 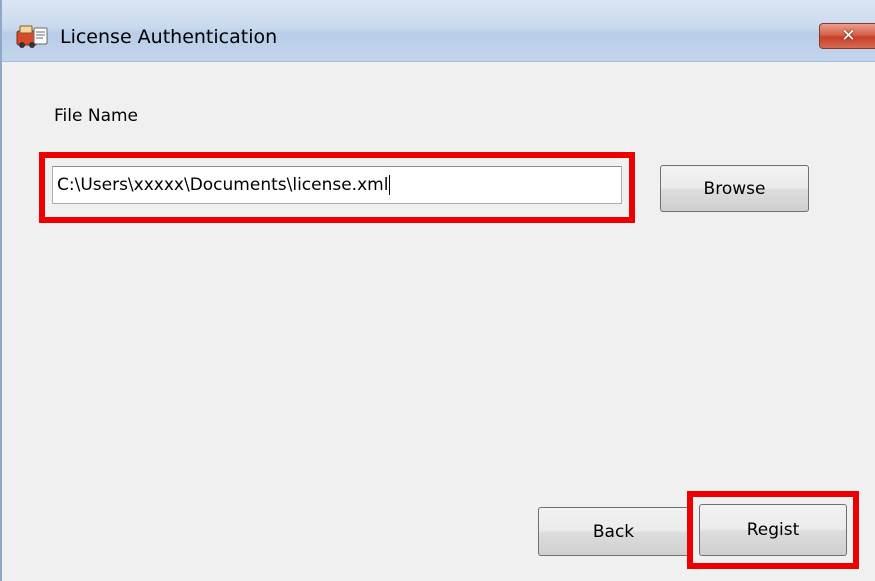 I want to click on close-icon: ✕, so click(x=848, y=36).